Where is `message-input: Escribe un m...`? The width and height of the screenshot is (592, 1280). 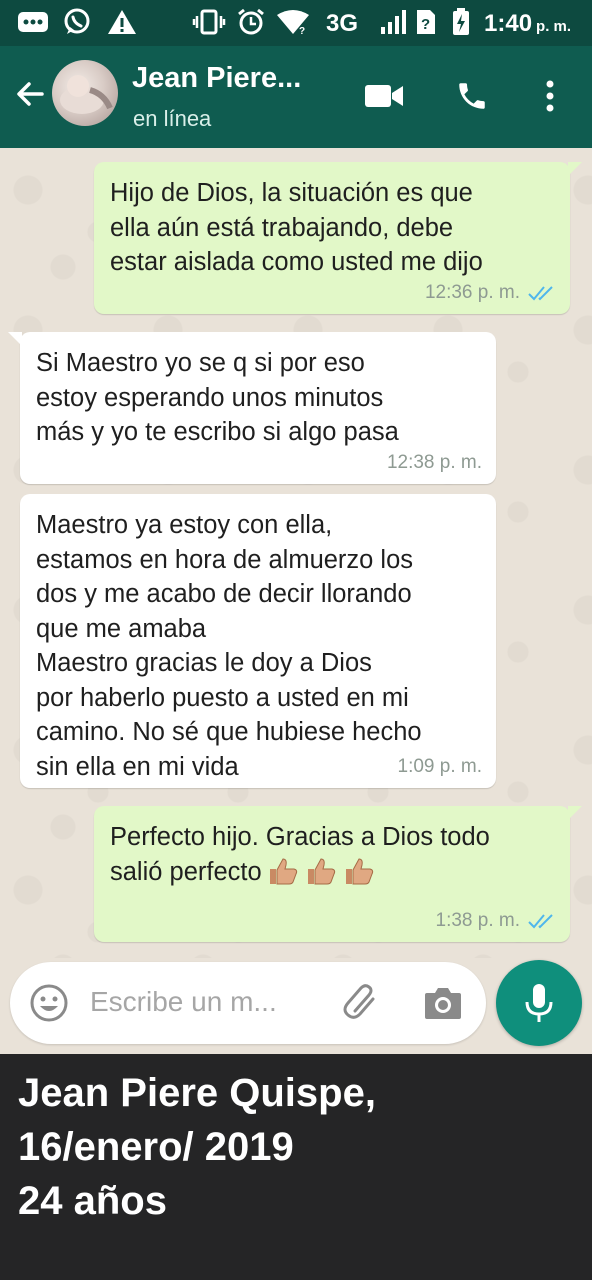 message-input: Escribe un m... is located at coordinates (183, 1002).